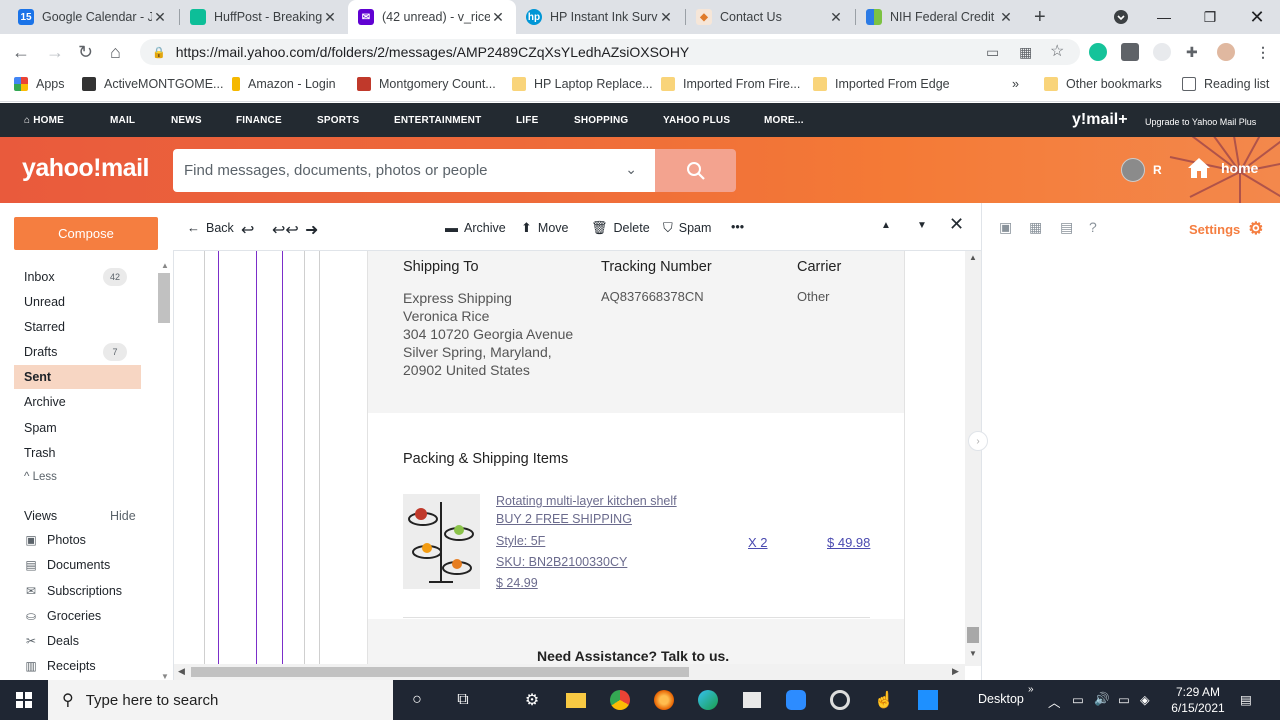 The height and width of the screenshot is (720, 1280). Describe the element at coordinates (85, 52) in the screenshot. I see `reload-icon: ↻` at that location.